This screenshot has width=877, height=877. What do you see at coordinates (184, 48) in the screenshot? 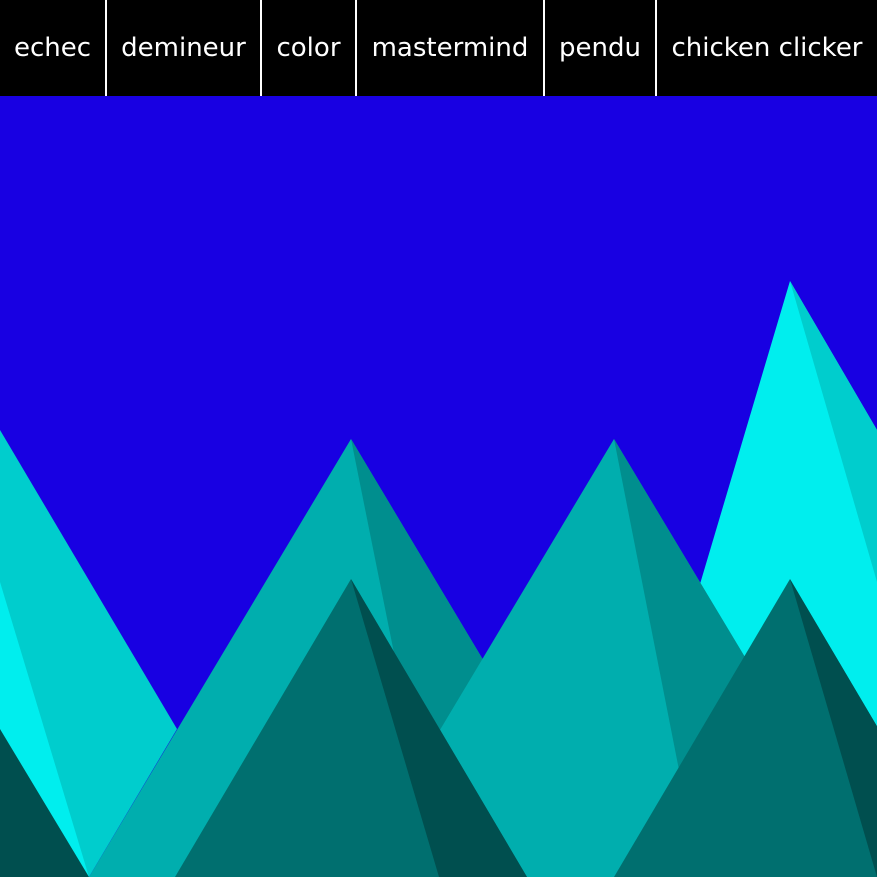
I see `nav-item-demineur: demineur` at bounding box center [184, 48].